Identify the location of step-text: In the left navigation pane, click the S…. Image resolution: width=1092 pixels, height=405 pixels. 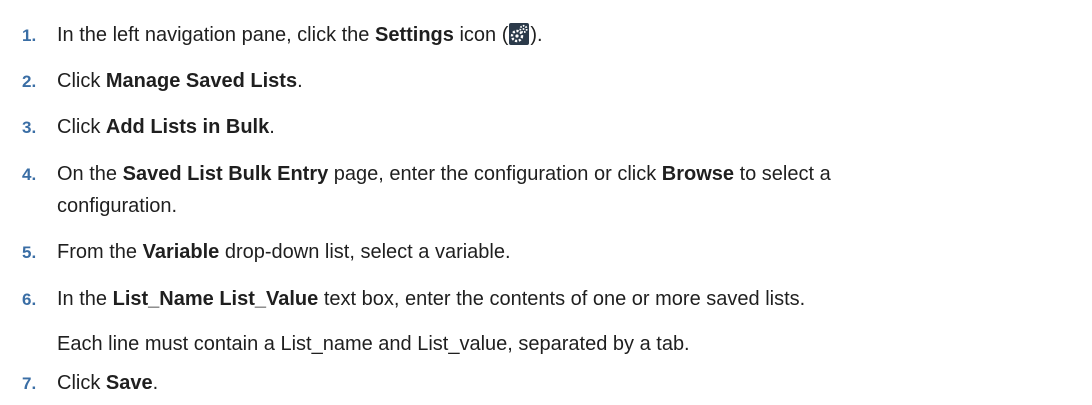
(300, 34).